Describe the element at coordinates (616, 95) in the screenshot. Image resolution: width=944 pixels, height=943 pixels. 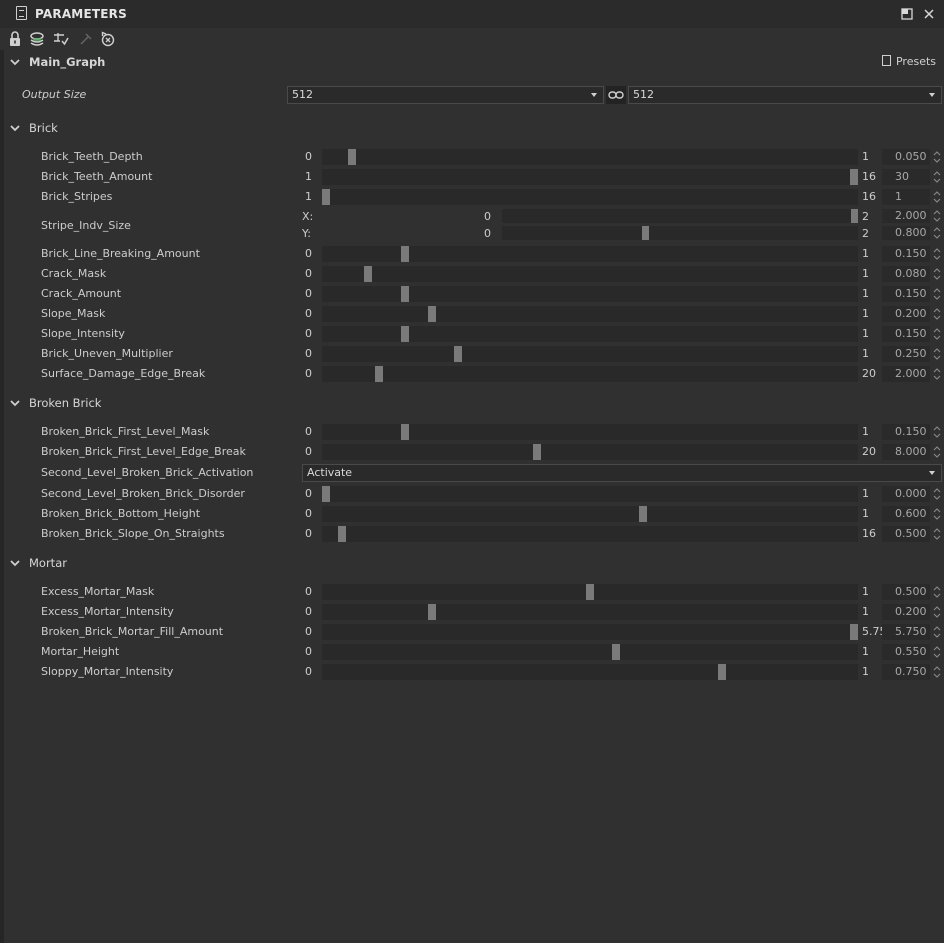
I see `link-icon` at that location.